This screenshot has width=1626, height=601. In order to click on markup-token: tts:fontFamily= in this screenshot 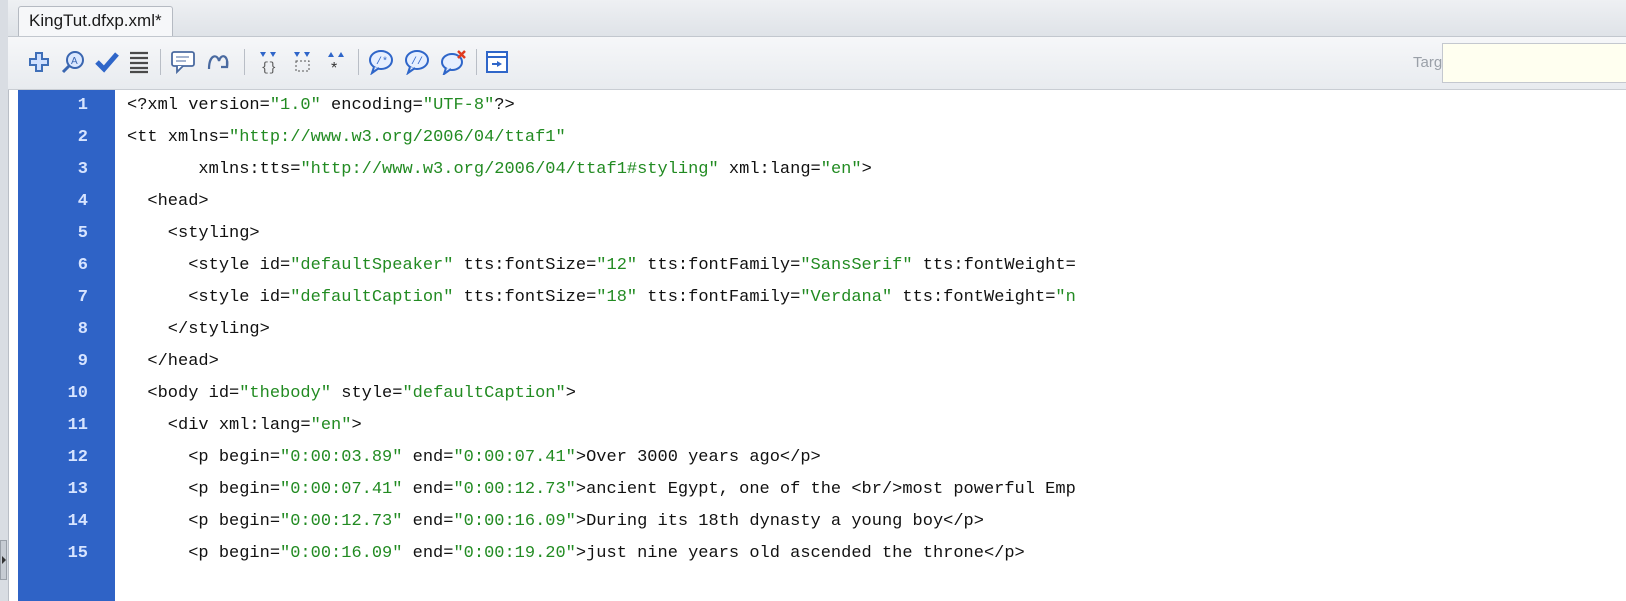, I will do `click(719, 297)`.